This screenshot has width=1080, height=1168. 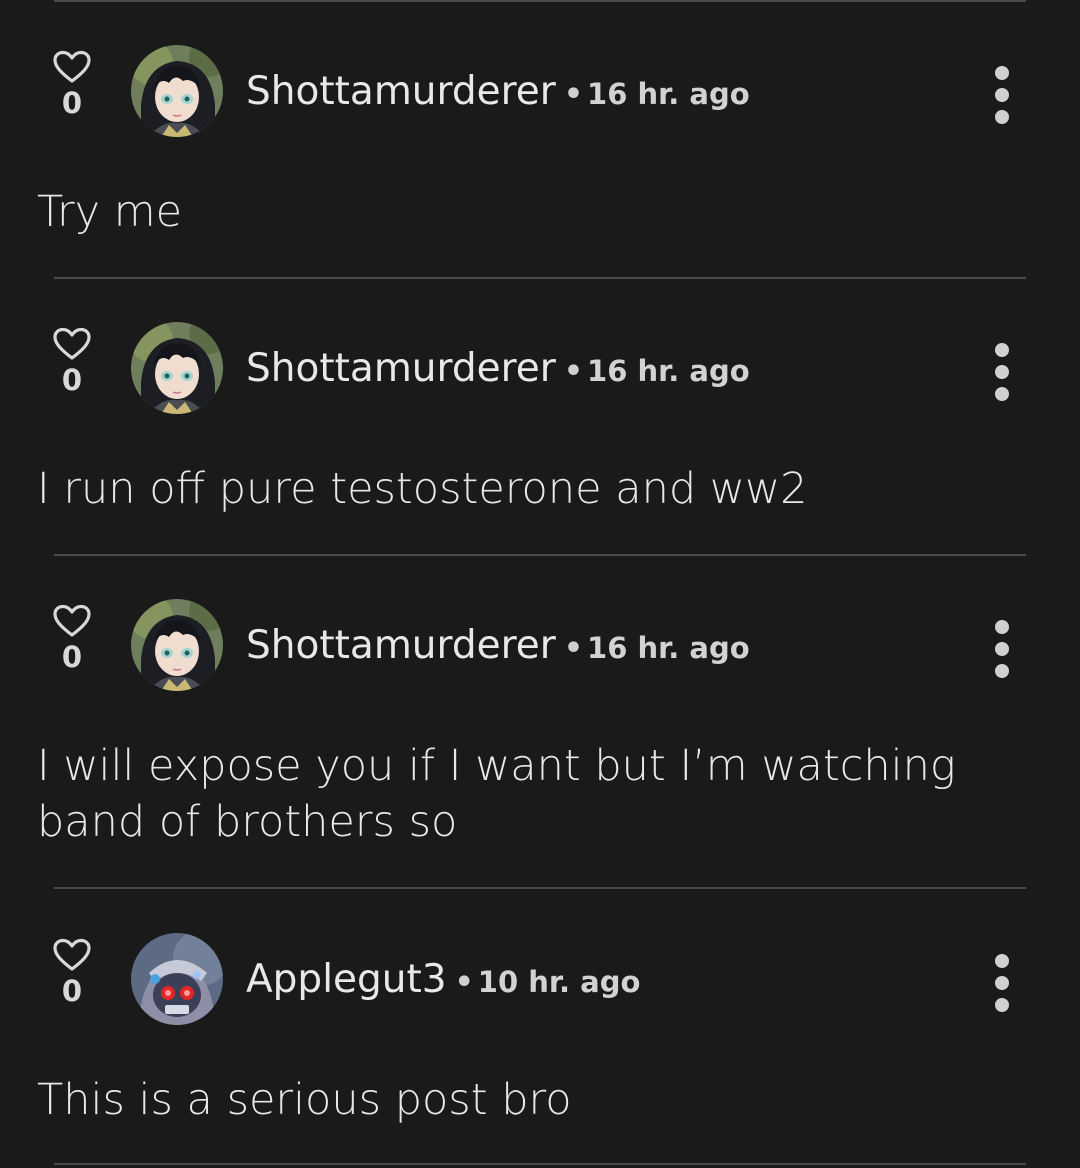 I want to click on timestamp: 10 hr. ago, so click(x=559, y=982).